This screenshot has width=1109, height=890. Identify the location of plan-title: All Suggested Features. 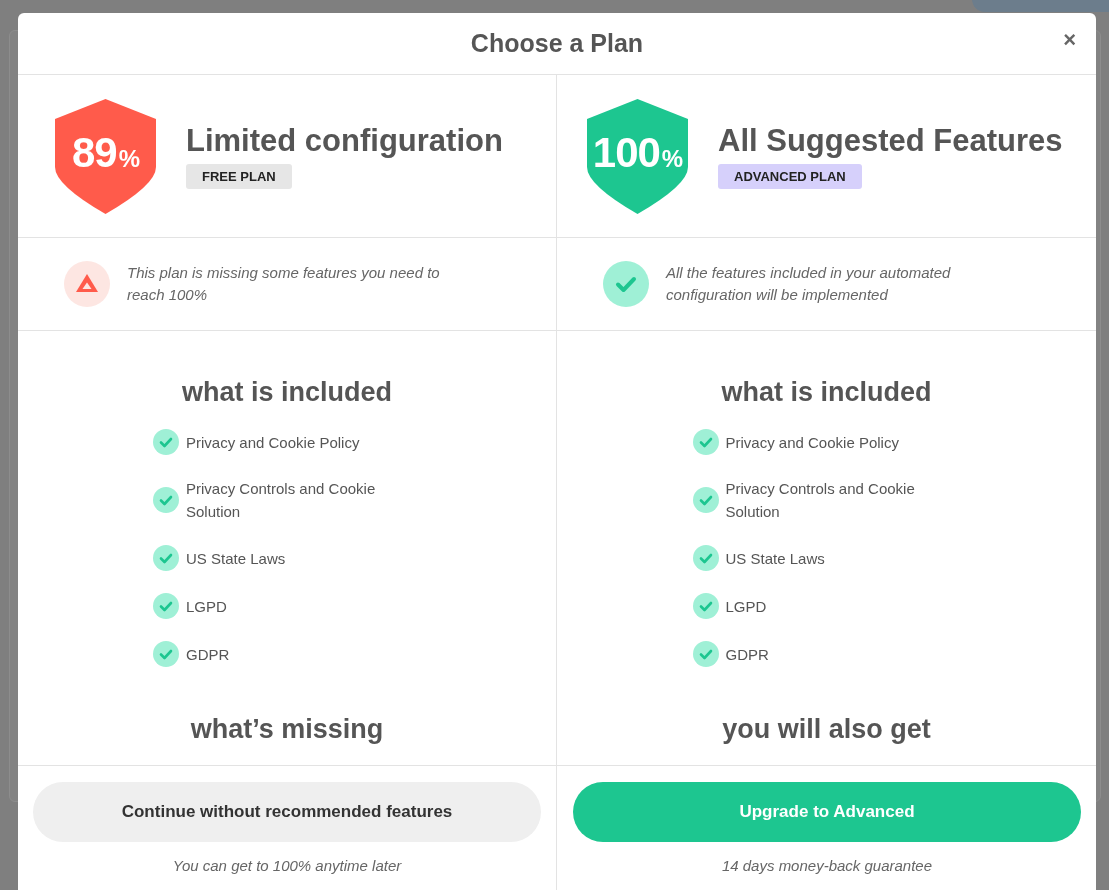
(890, 140).